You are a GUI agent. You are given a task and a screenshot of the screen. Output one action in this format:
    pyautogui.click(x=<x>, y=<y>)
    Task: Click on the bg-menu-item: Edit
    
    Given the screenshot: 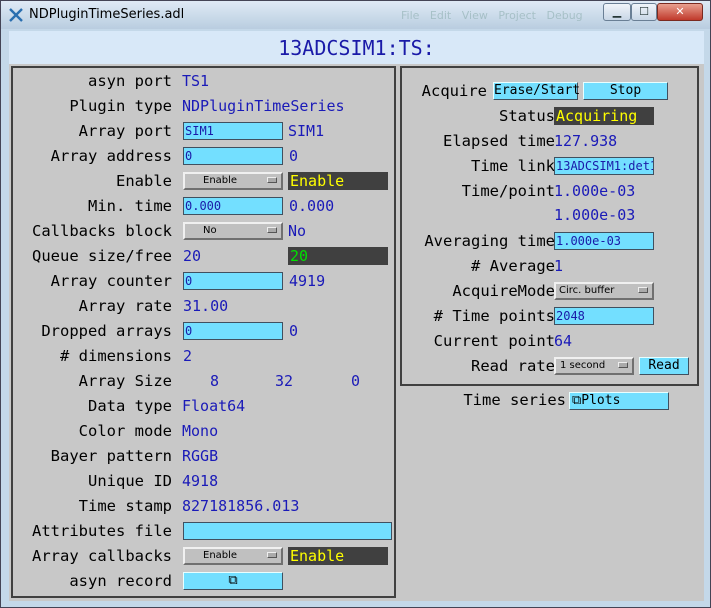 What is the action you would take?
    pyautogui.click(x=440, y=15)
    